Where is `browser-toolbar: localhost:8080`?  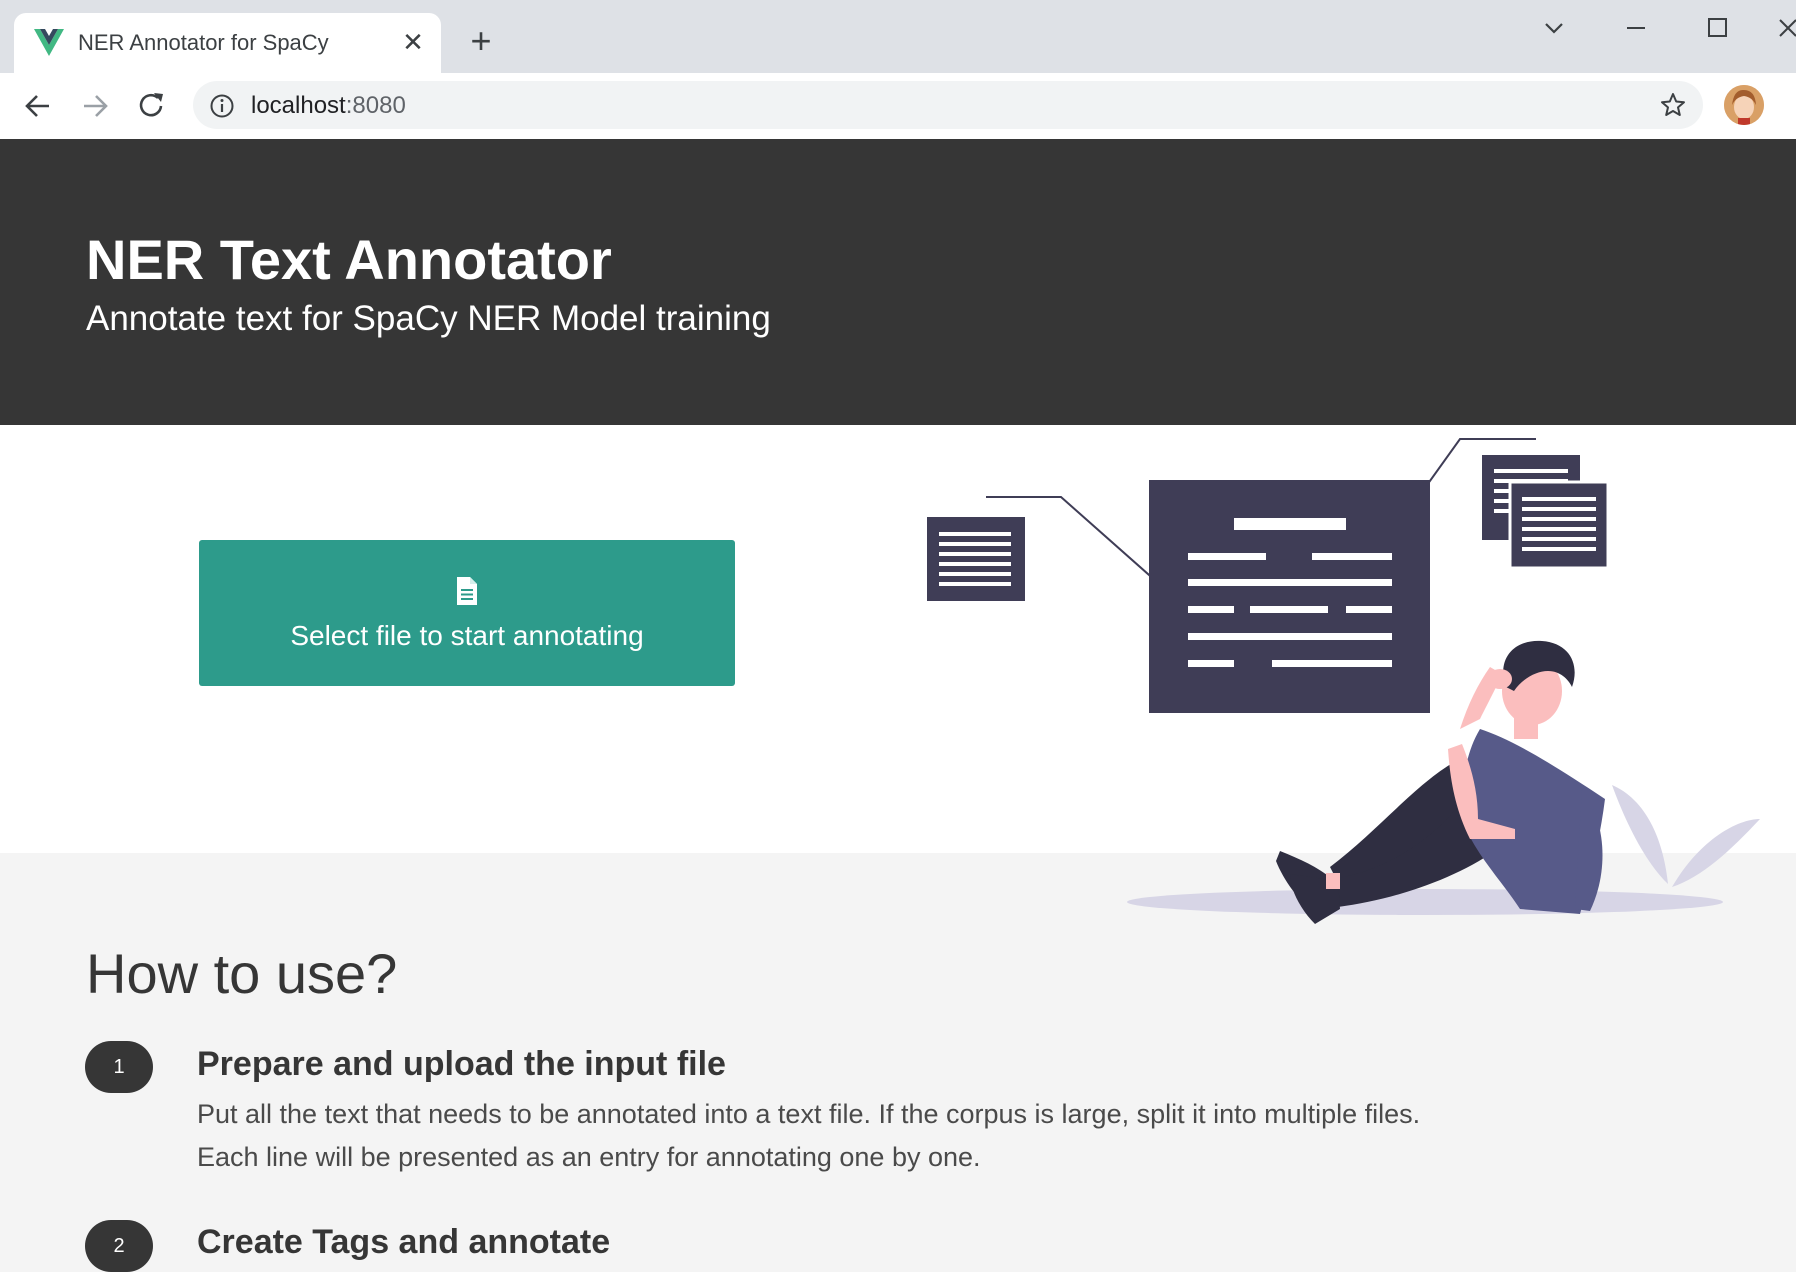 browser-toolbar: localhost:8080 is located at coordinates (898, 106).